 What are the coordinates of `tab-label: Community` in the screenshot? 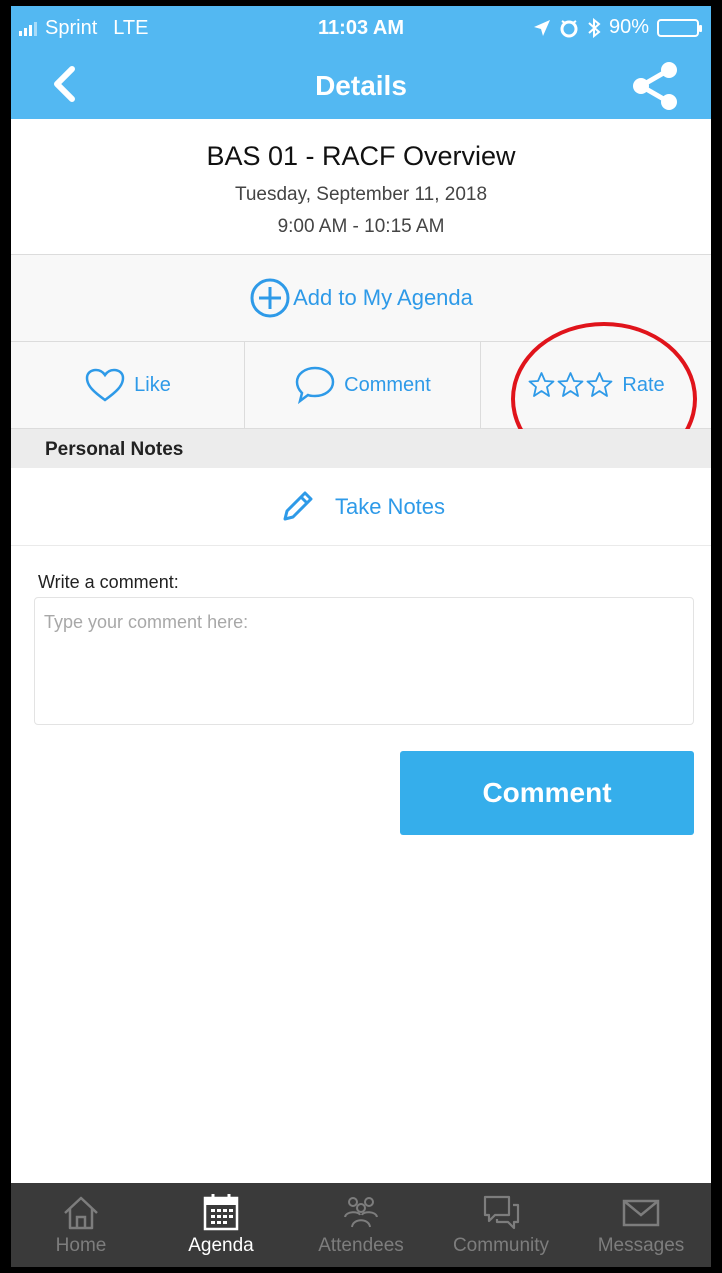 It's located at (501, 1245).